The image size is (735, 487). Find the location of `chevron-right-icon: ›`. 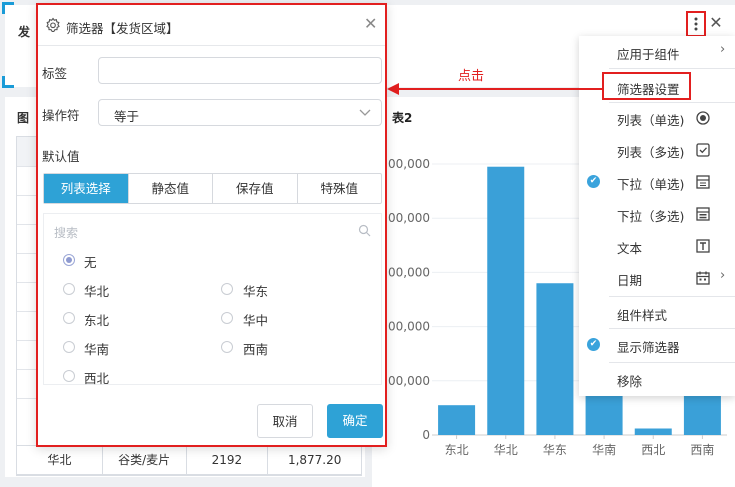

chevron-right-icon: › is located at coordinates (723, 49).